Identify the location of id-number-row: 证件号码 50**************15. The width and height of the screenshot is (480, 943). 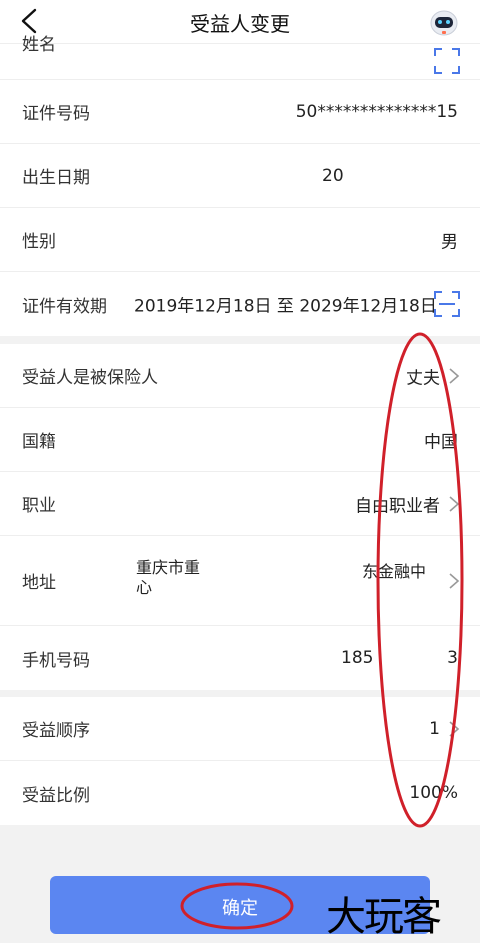
(240, 112).